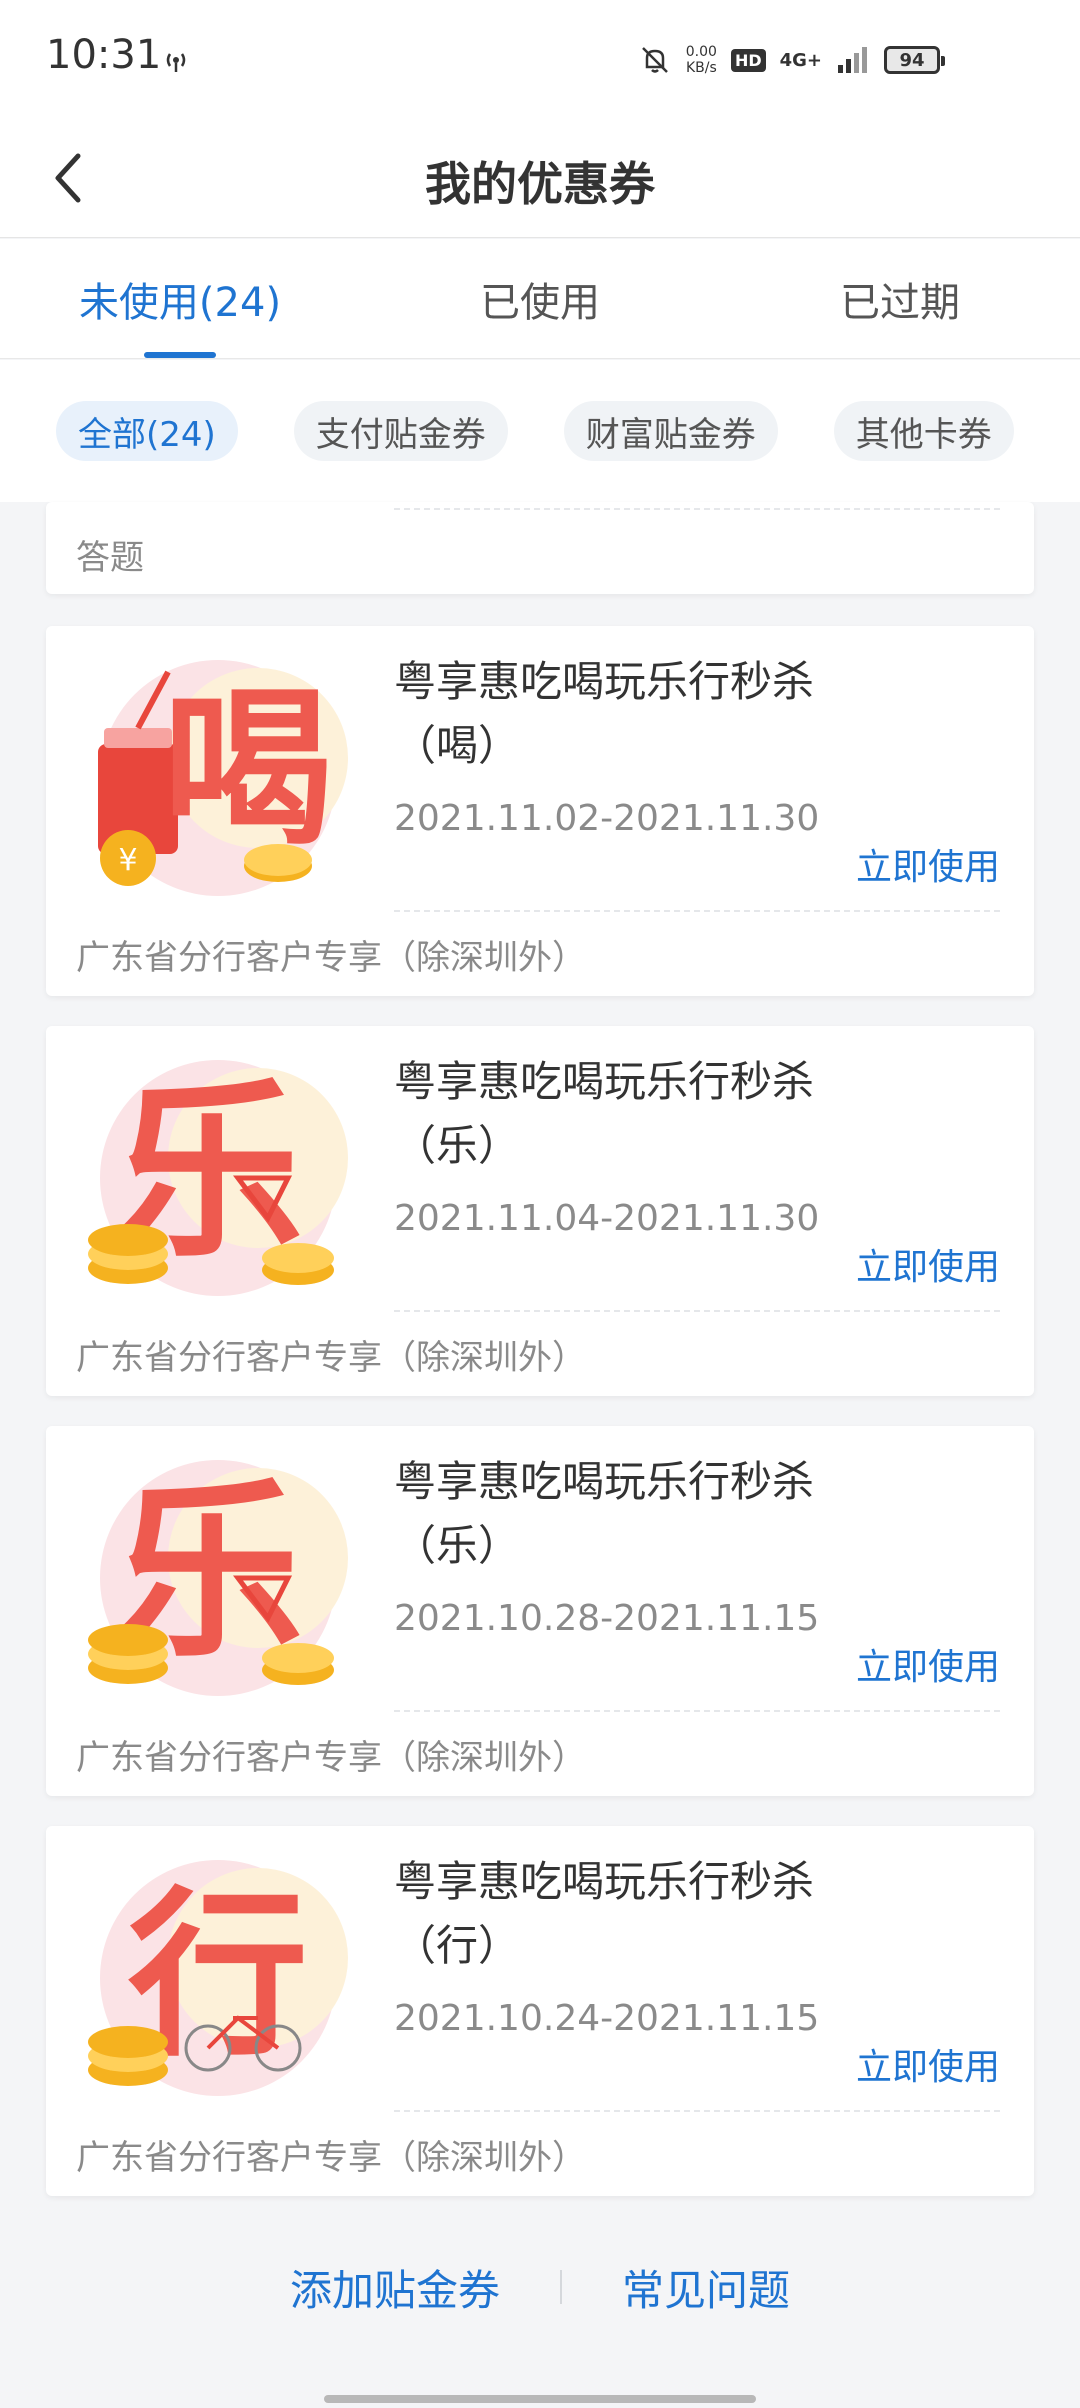 The image size is (1080, 2408). I want to click on battery-level: 94, so click(912, 60).